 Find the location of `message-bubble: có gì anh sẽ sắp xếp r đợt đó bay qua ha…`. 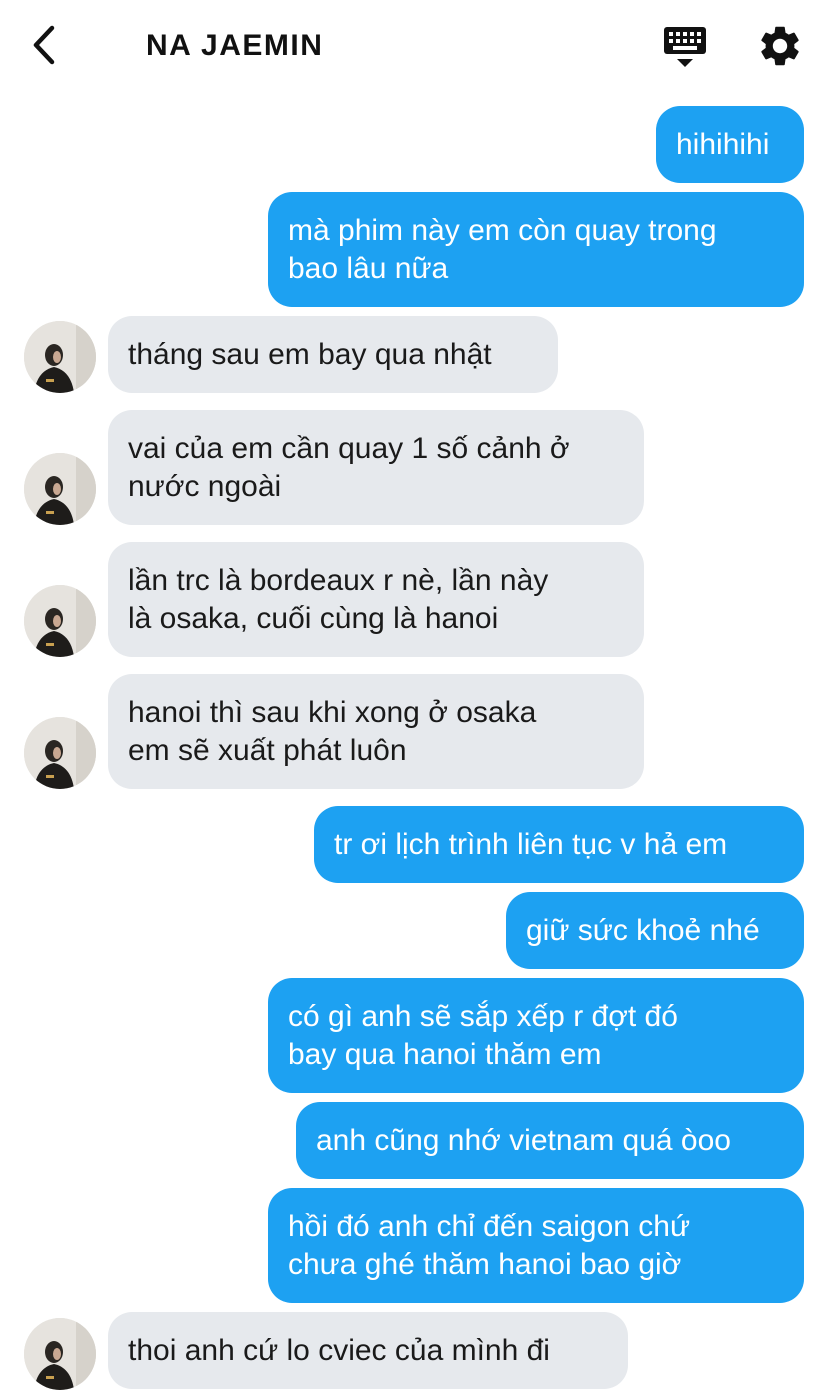

message-bubble: có gì anh sẽ sắp xếp r đợt đó bay qua ha… is located at coordinates (536, 1035).